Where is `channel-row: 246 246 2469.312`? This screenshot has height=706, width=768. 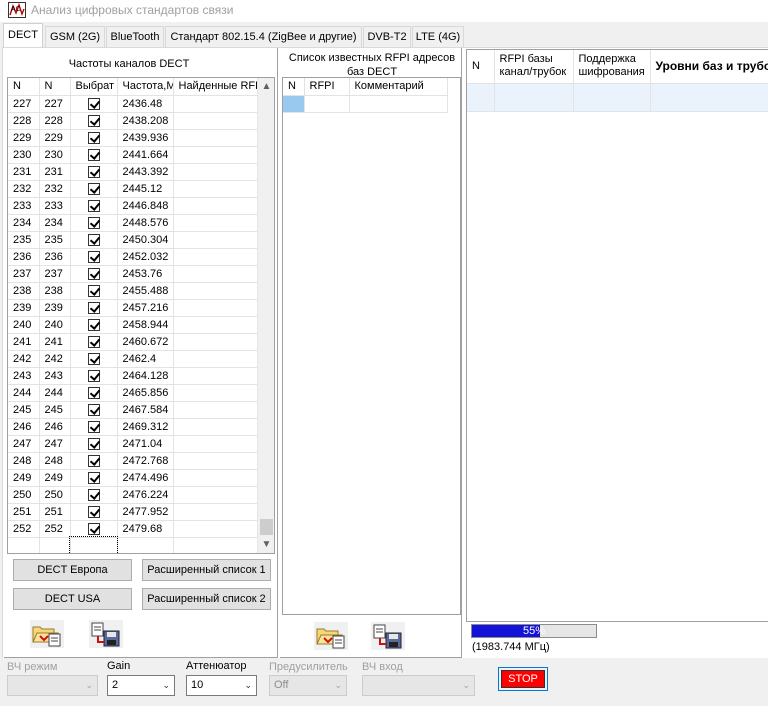
channel-row: 246 246 2469.312 is located at coordinates (134, 427).